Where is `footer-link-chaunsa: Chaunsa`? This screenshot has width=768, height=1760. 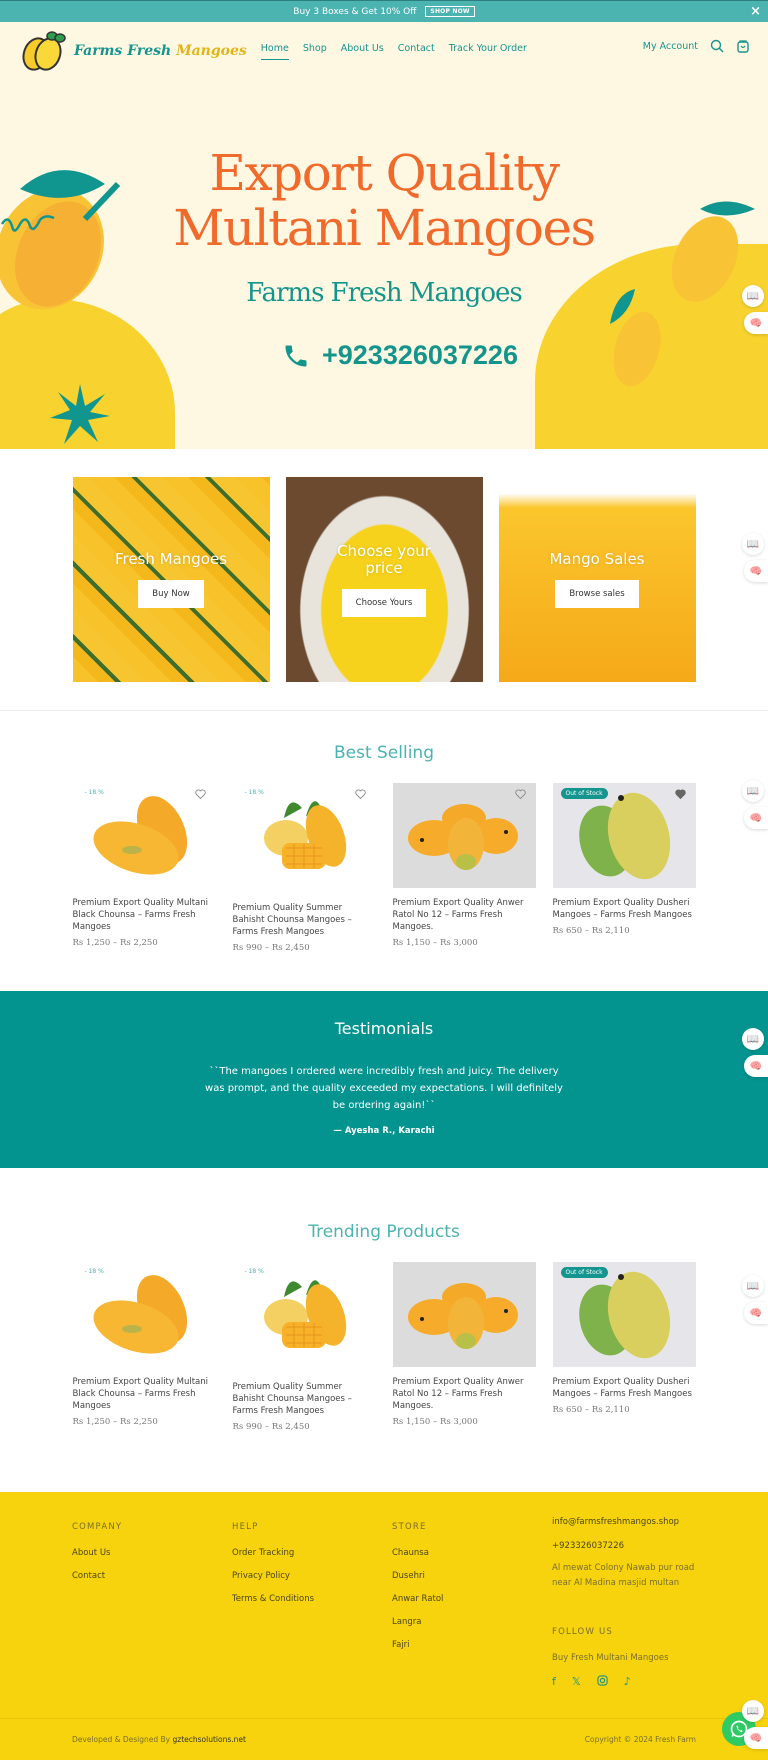
footer-link-chaunsa: Chaunsa is located at coordinates (472, 1553).